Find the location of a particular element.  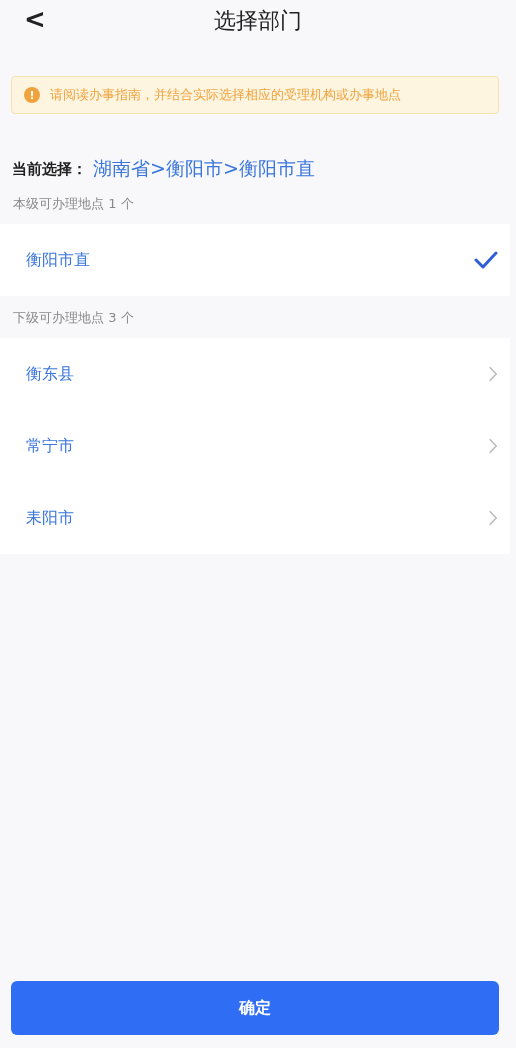

notice-text: 请阅读办事指南，并结合实际选择相应的受理机构或办事地点 is located at coordinates (225, 95).